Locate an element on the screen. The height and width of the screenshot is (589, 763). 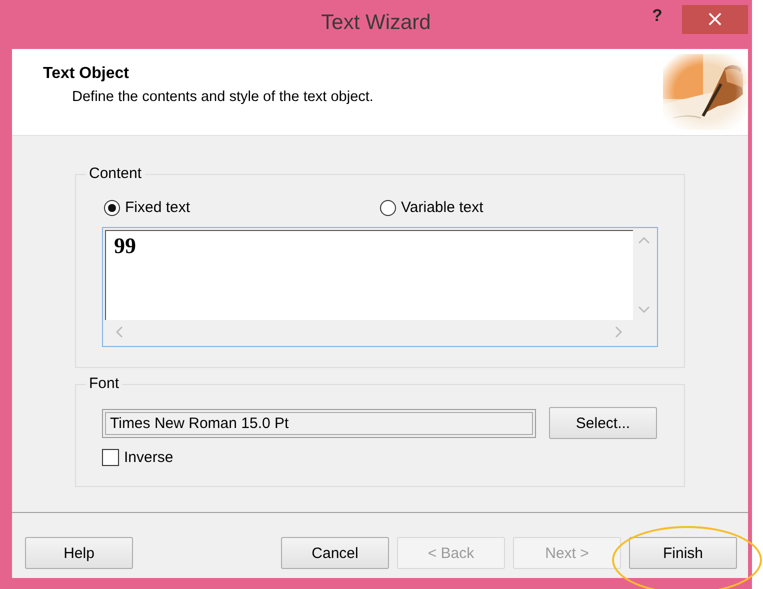
radio-option: Fixed text is located at coordinates (147, 207).